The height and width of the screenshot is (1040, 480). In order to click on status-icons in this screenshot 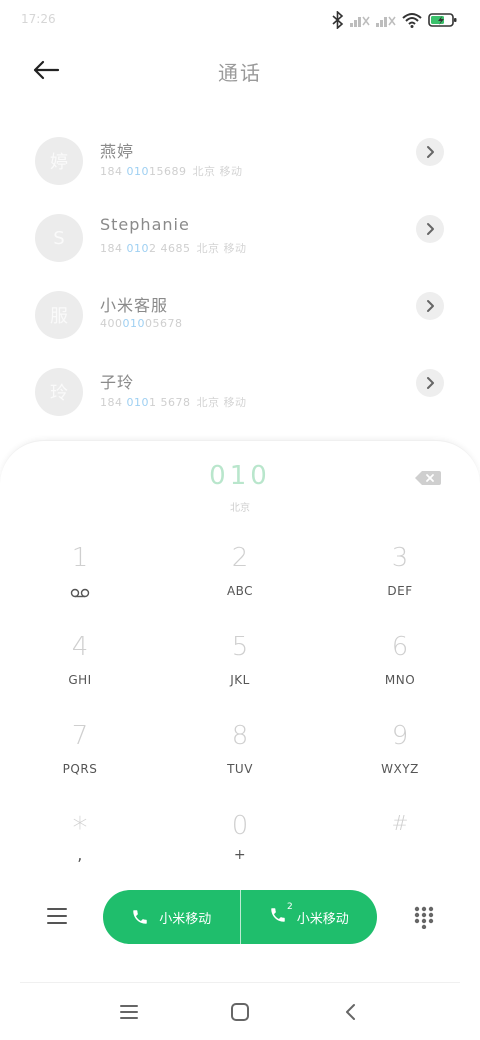, I will do `click(395, 20)`.